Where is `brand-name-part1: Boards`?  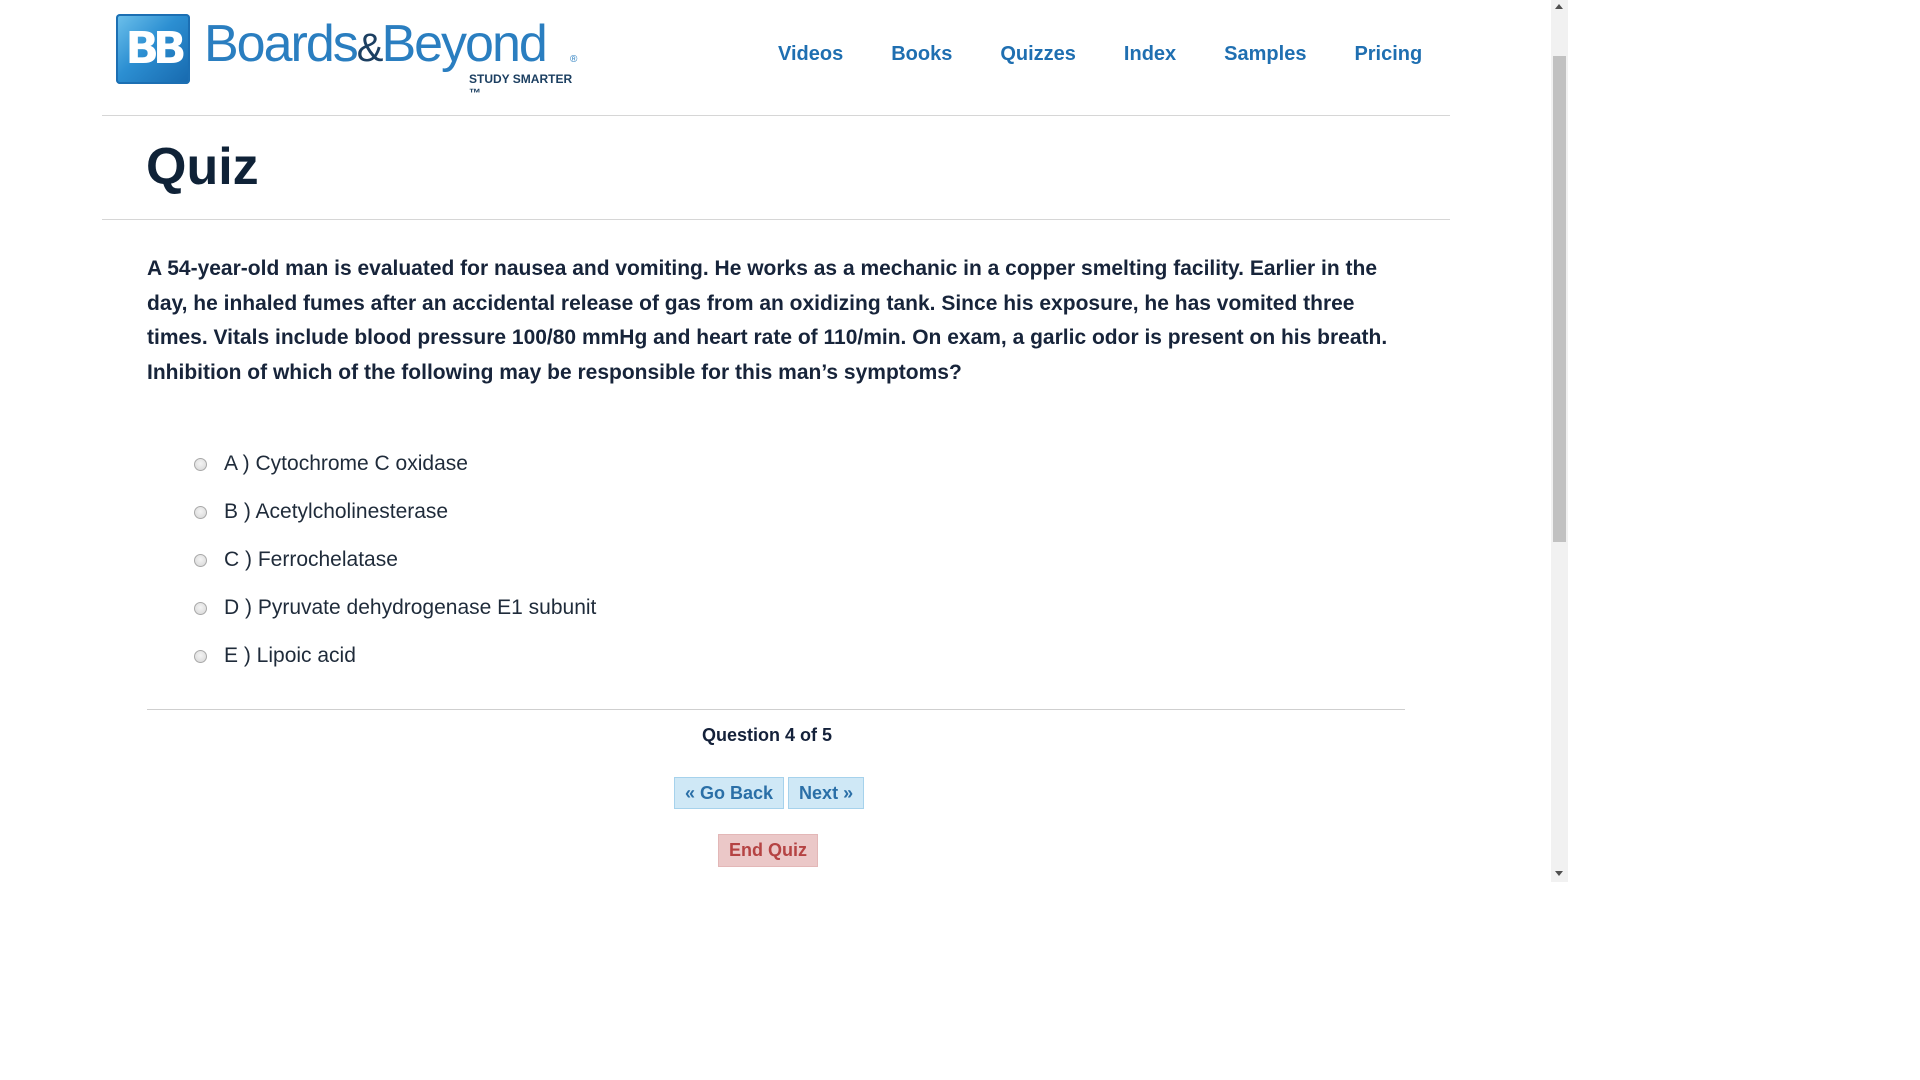
brand-name-part1: Boards is located at coordinates (281, 44).